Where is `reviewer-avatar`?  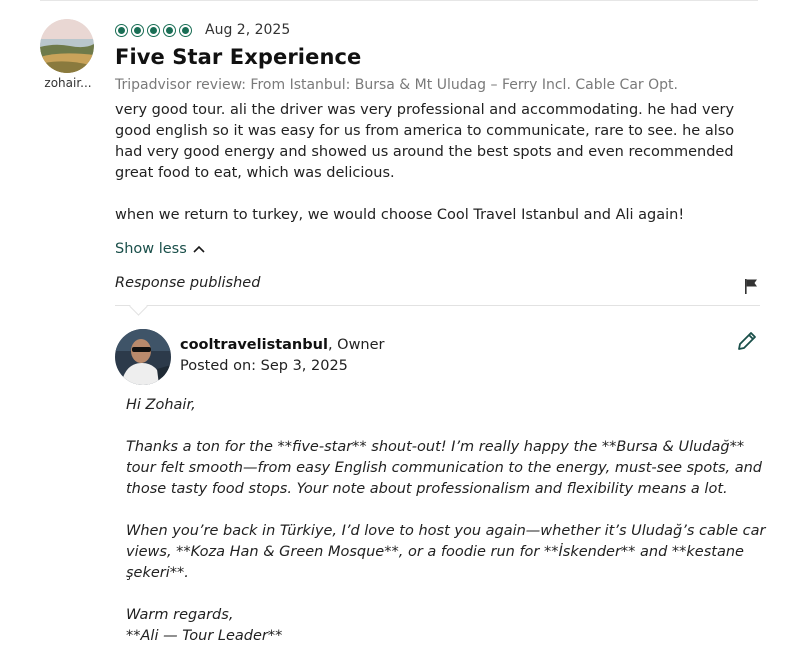 reviewer-avatar is located at coordinates (67, 46).